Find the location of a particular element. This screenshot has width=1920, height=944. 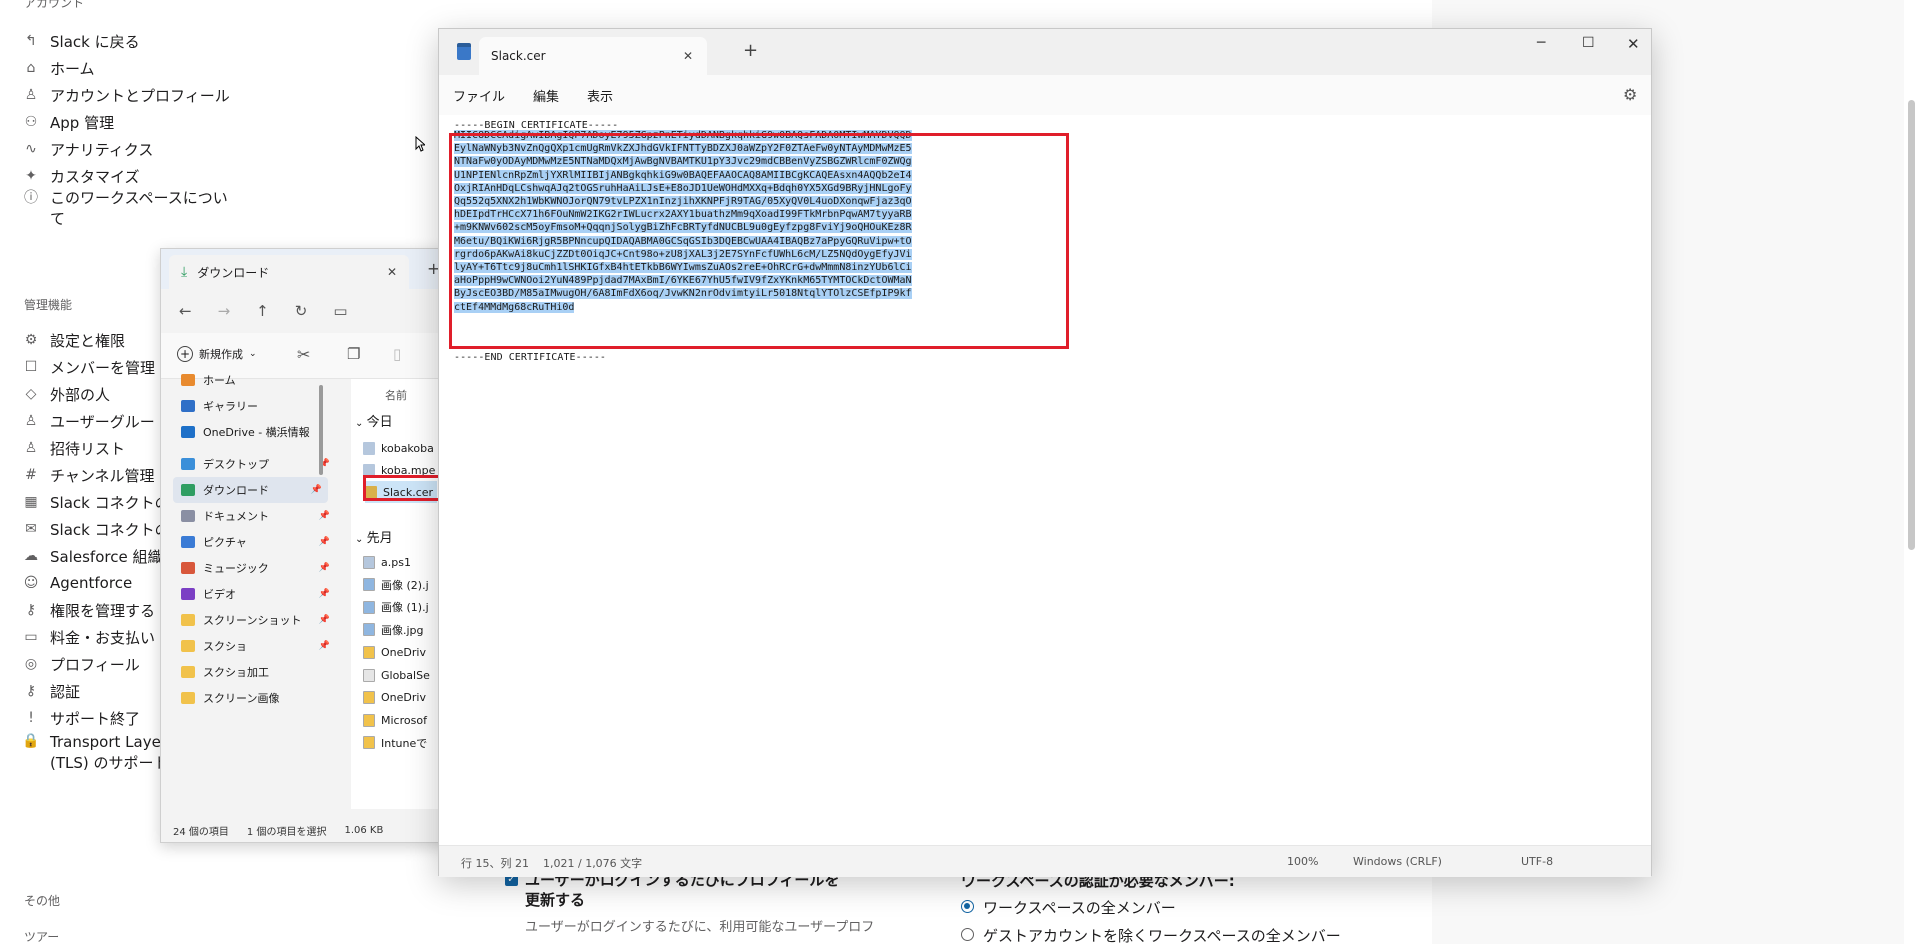

file-name: Intuneで is located at coordinates (404, 743).